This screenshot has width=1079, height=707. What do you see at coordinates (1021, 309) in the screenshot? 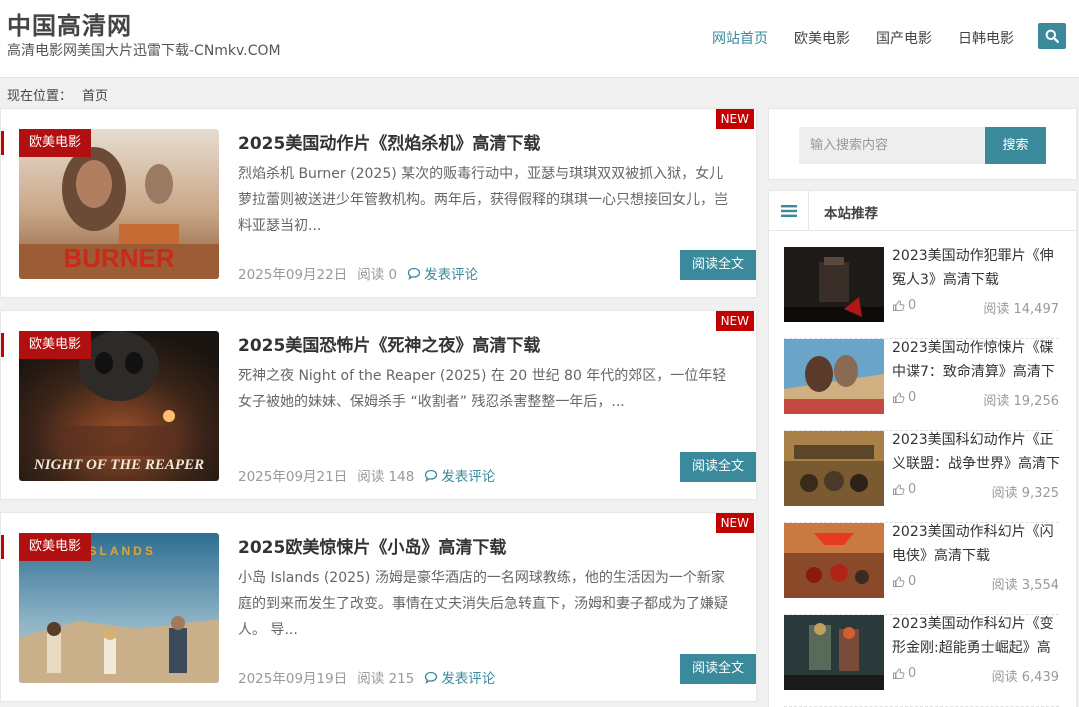
I see `view-count: 阅读 14,497` at bounding box center [1021, 309].